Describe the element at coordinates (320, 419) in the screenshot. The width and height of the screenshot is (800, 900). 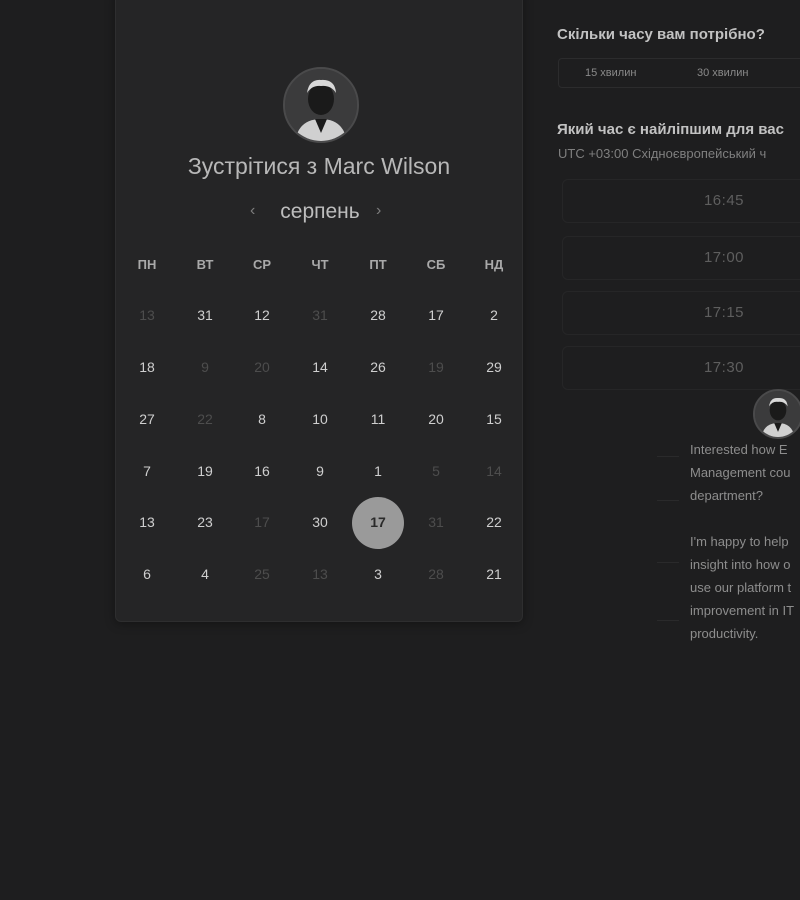
I see `calendar-day: 10` at that location.